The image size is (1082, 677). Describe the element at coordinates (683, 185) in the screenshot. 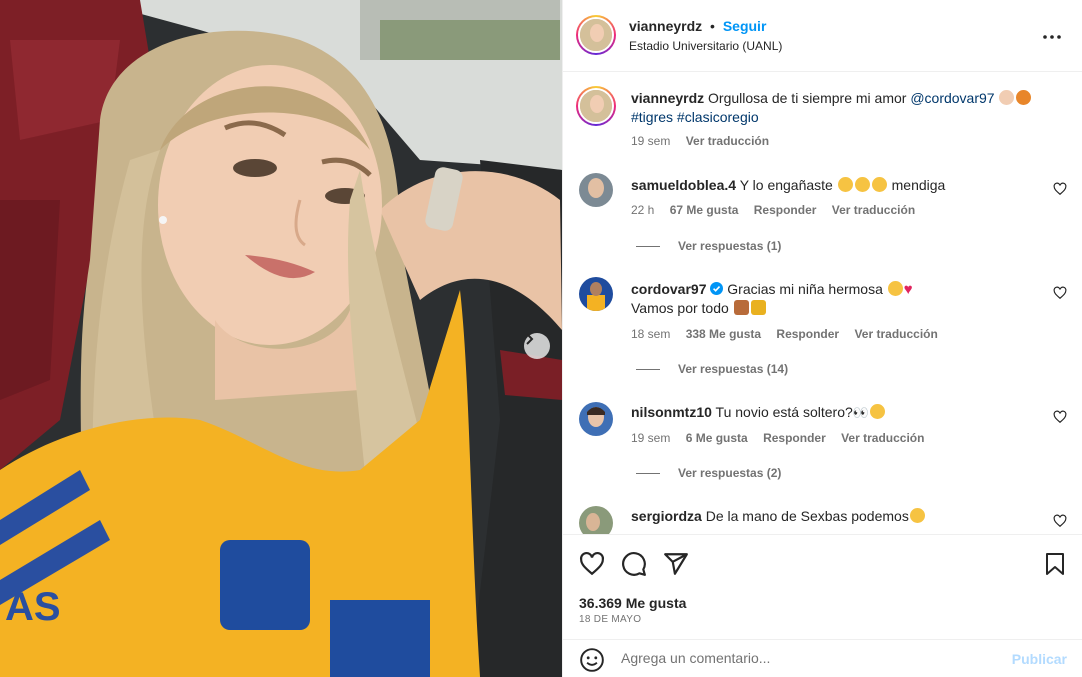

I see `comment-username: samueldoblea.4` at that location.